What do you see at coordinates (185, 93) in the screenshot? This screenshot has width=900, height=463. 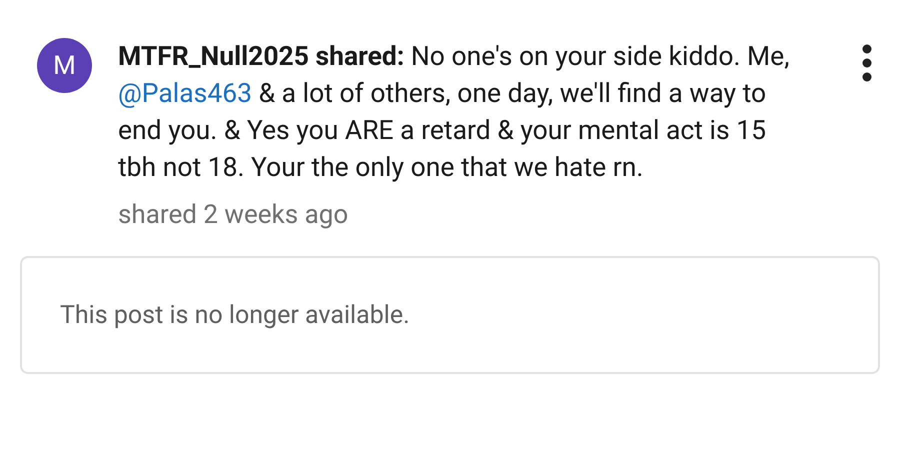 I see `mention-link: @Palas463` at bounding box center [185, 93].